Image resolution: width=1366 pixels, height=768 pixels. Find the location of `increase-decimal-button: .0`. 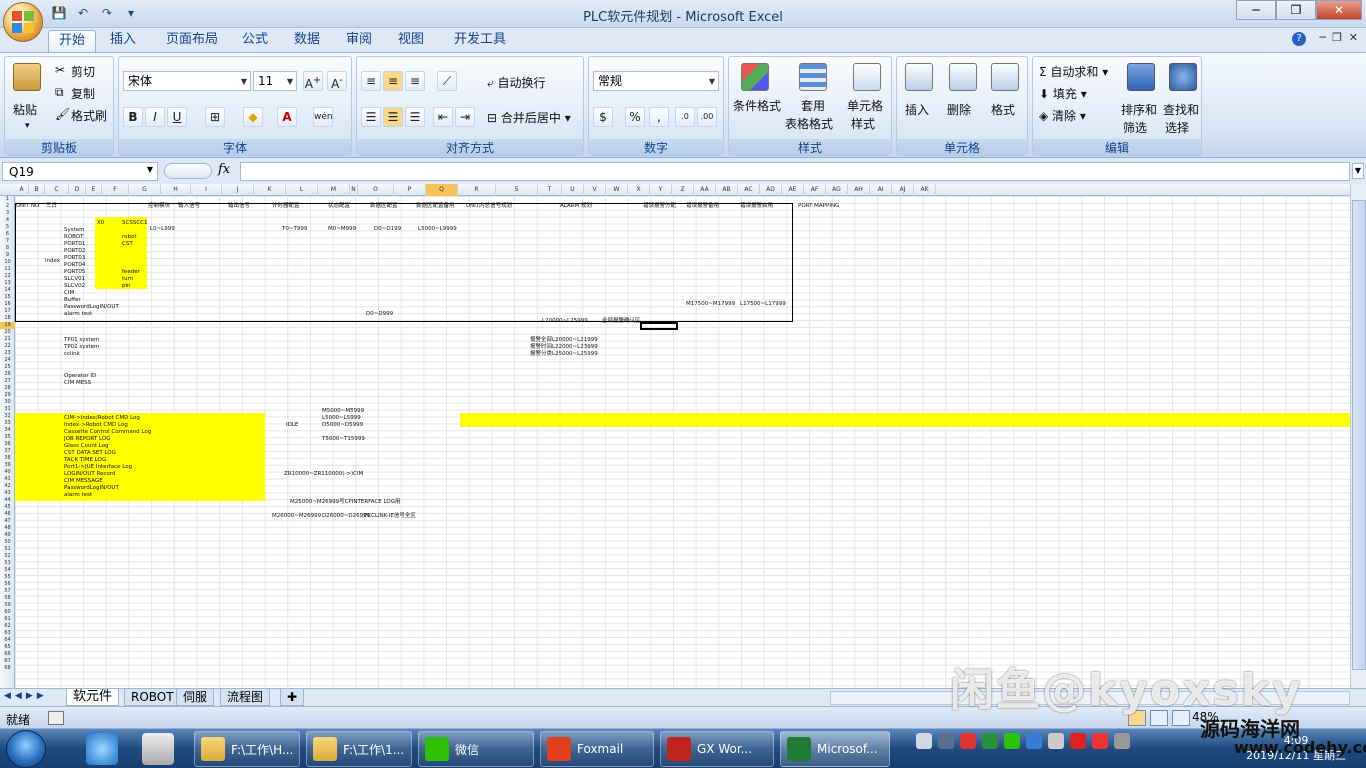

increase-decimal-button: .0 is located at coordinates (685, 117).